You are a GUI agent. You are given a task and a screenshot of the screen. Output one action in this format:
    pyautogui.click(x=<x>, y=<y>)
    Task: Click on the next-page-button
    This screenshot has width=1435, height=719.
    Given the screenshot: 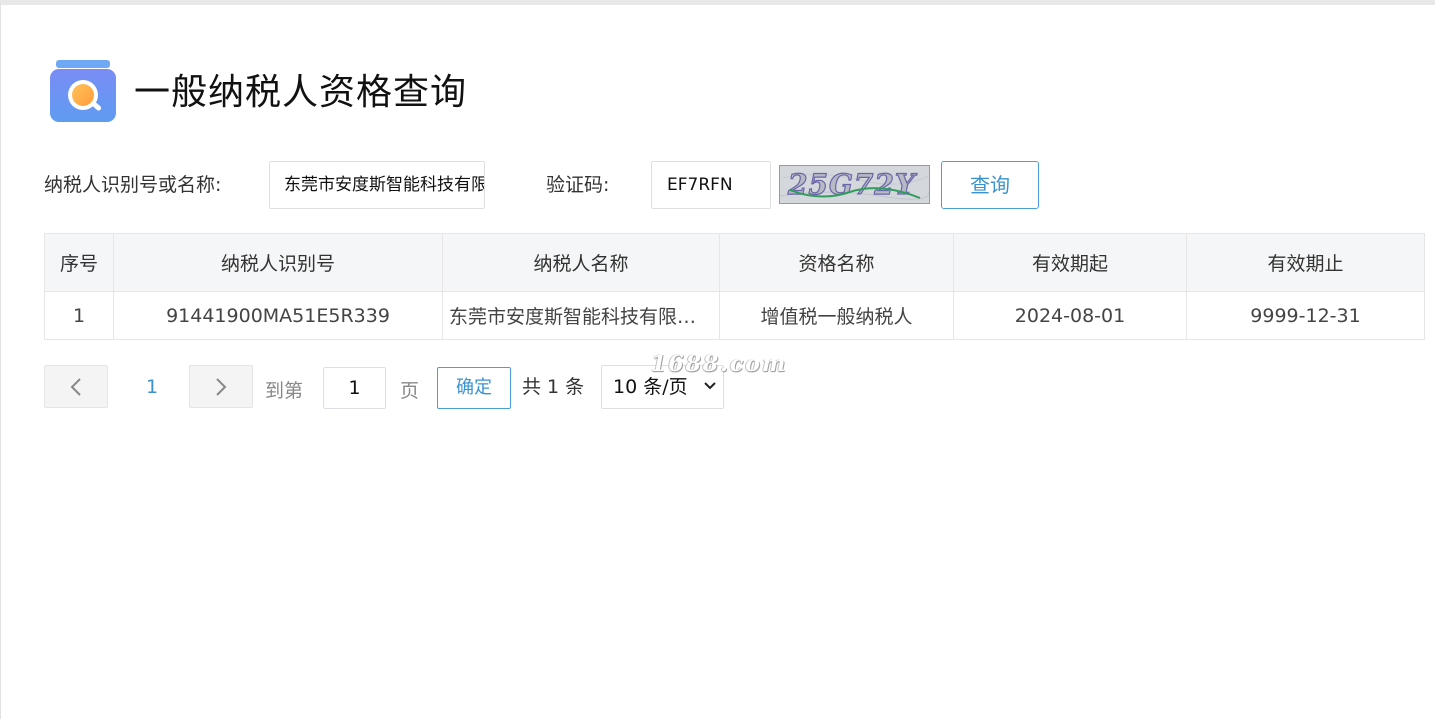 What is the action you would take?
    pyautogui.click(x=221, y=386)
    